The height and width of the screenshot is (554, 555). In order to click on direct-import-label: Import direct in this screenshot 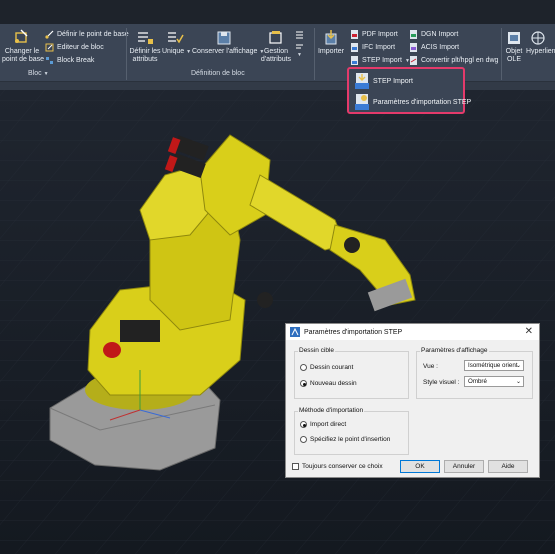, I will do `click(328, 424)`.